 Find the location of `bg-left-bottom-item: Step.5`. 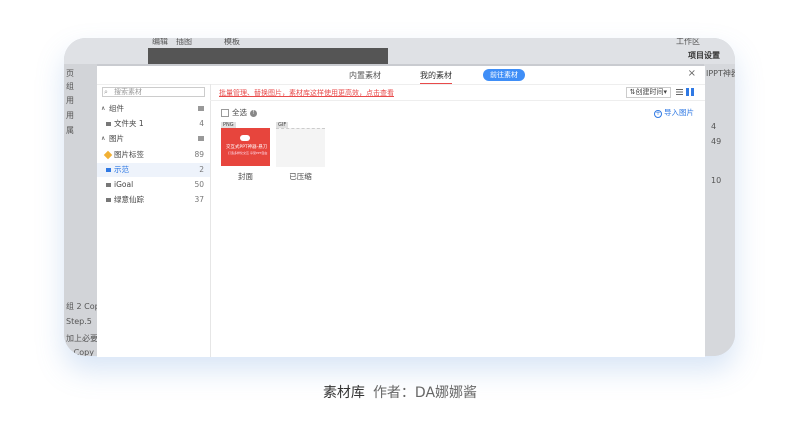

bg-left-bottom-item: Step.5 is located at coordinates (79, 321).